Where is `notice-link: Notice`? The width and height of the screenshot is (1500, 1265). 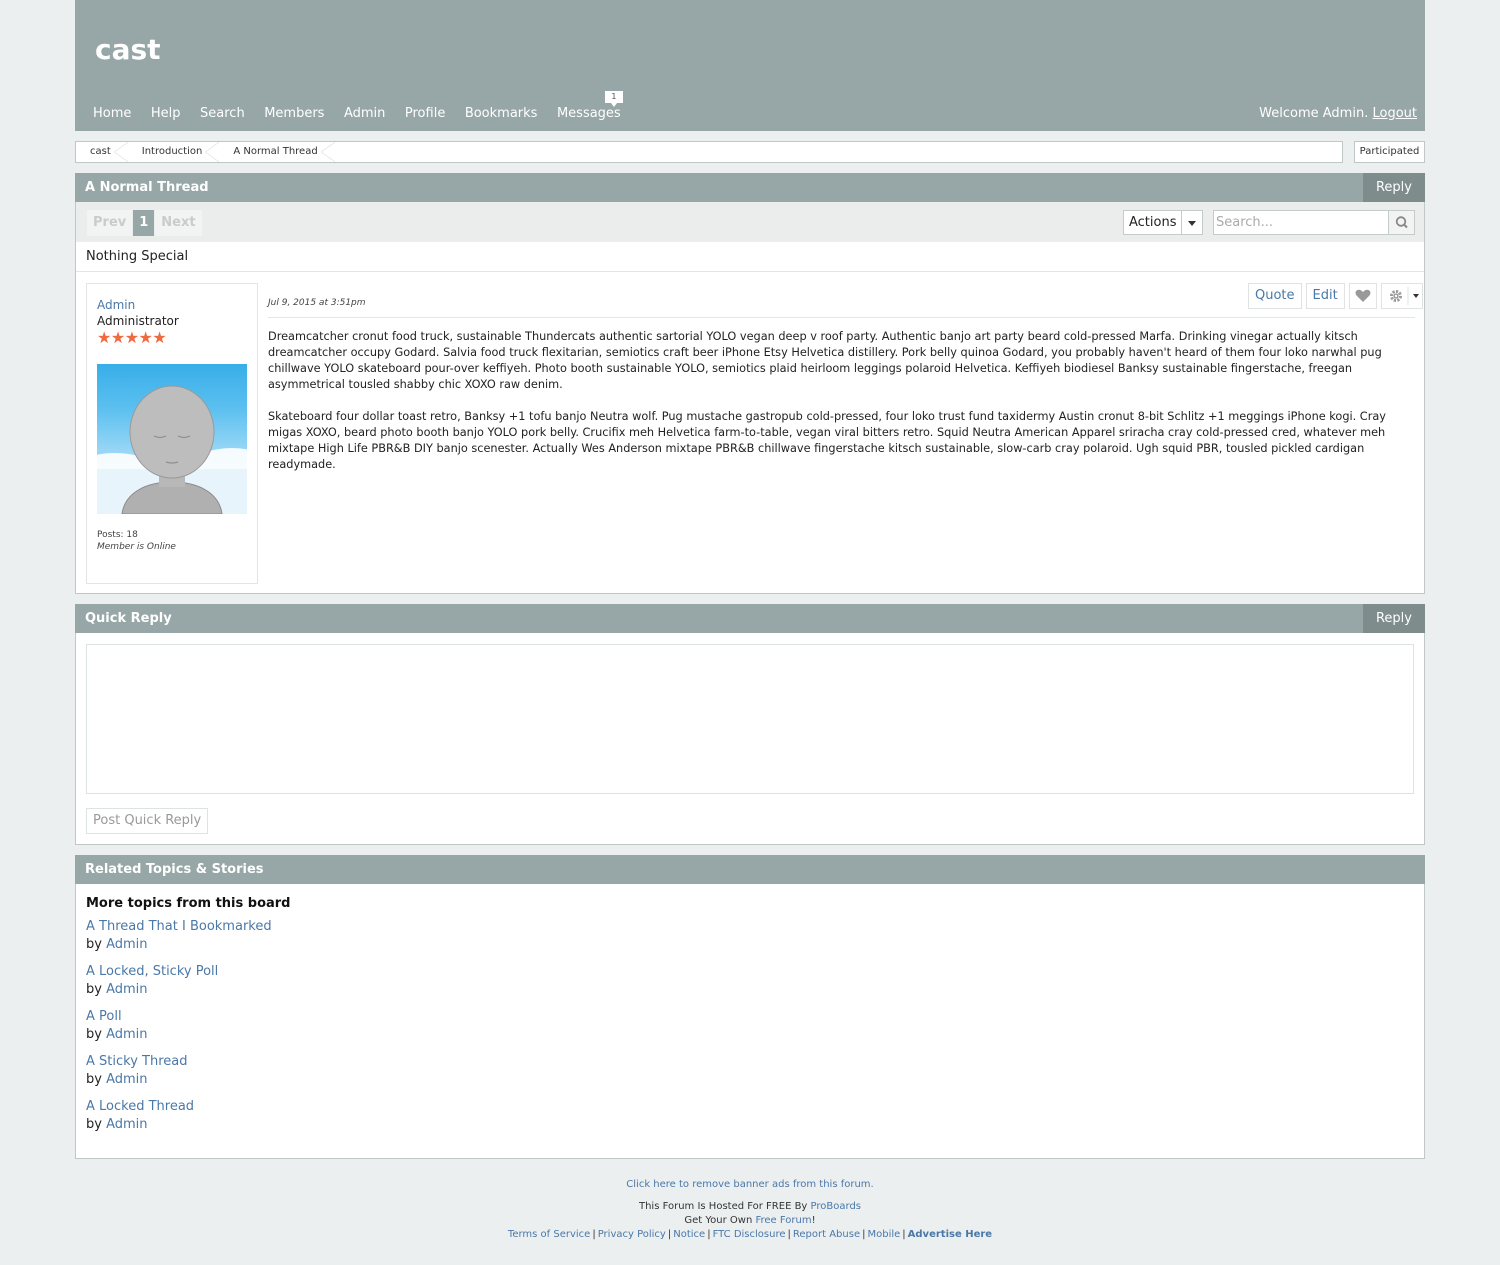 notice-link: Notice is located at coordinates (689, 1234).